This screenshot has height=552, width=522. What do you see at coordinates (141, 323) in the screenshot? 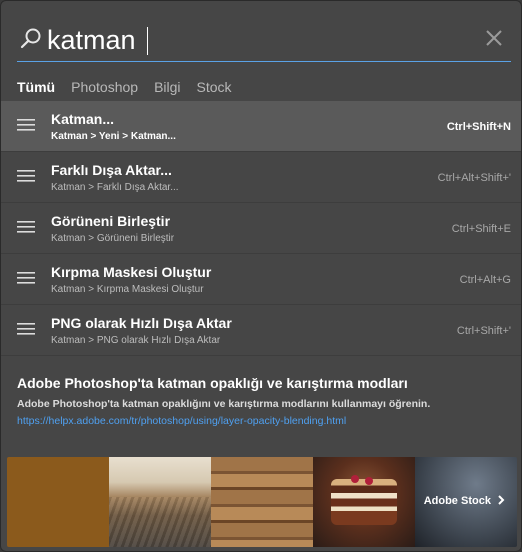
I see `result-title: PNG olarak Hızlı Dışa Aktar` at bounding box center [141, 323].